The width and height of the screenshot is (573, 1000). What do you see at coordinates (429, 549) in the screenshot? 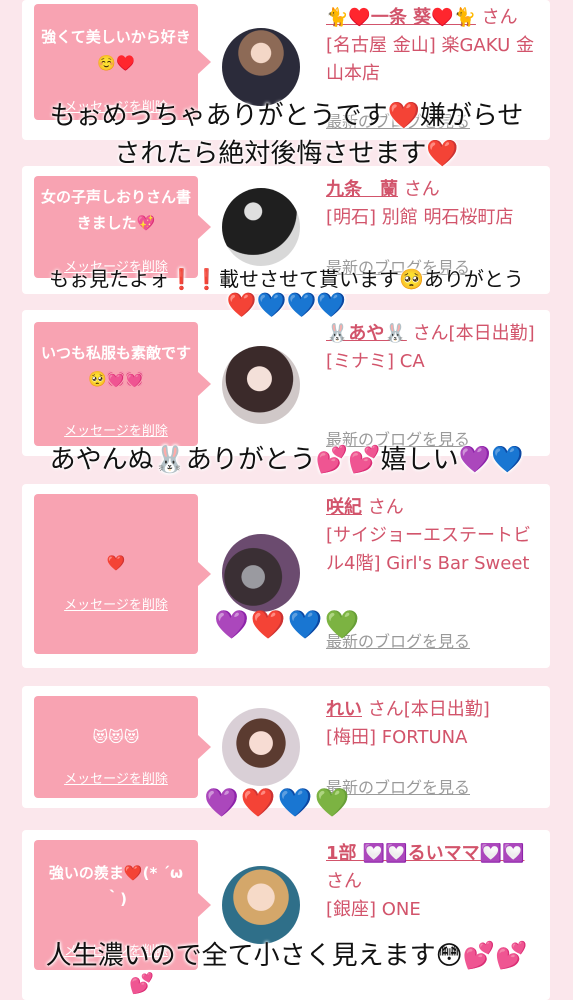
I see `shop-name: [サイジョーエステートビル4階] Girl's Bar Sweet` at bounding box center [429, 549].